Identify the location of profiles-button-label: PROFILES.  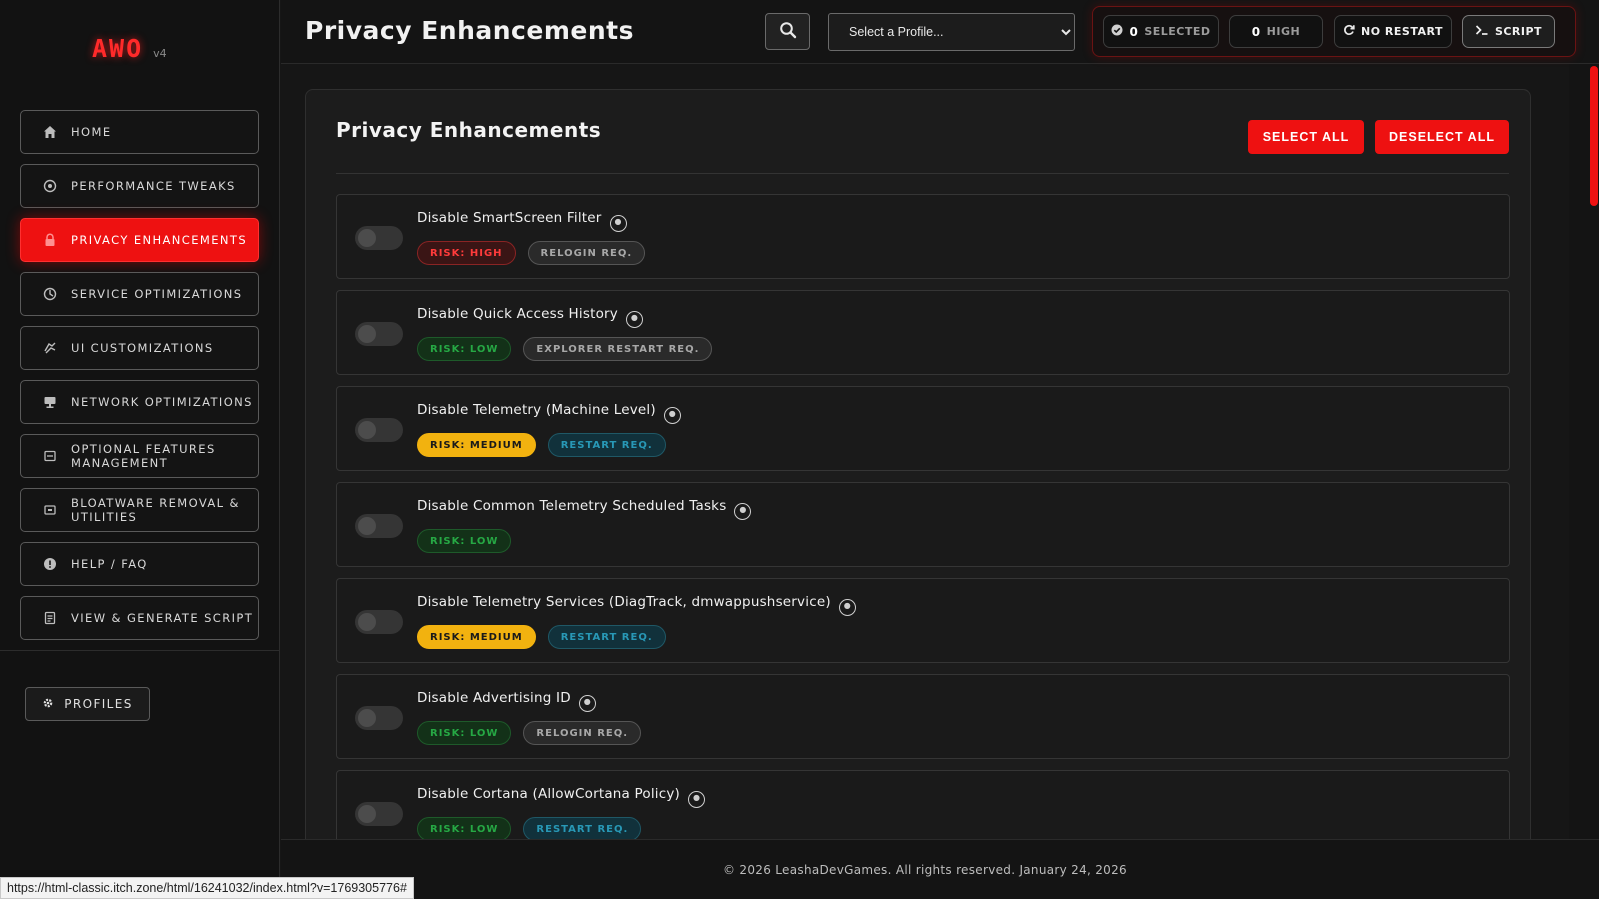
(98, 704).